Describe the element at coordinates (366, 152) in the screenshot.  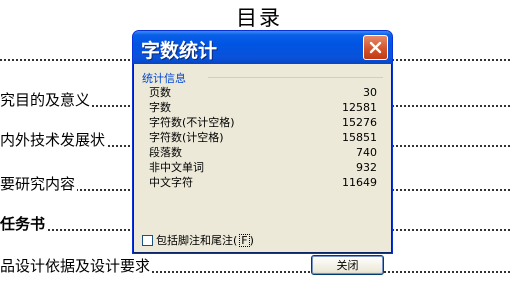
I see `stat-value: 740` at that location.